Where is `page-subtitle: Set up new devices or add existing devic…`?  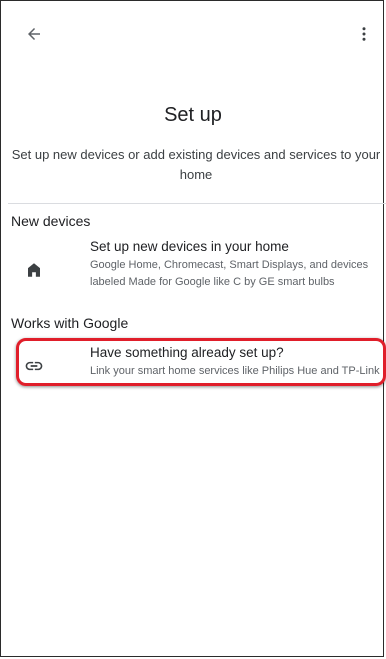
page-subtitle: Set up new devices or add existing devic… is located at coordinates (196, 164).